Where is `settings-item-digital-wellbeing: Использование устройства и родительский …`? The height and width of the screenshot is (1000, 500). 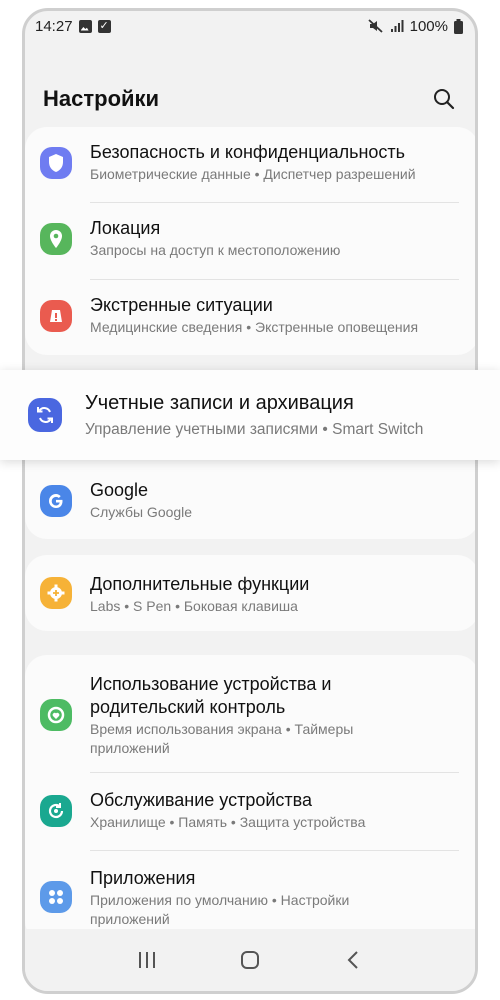 settings-item-digital-wellbeing: Использование устройства и родительский … is located at coordinates (250, 713).